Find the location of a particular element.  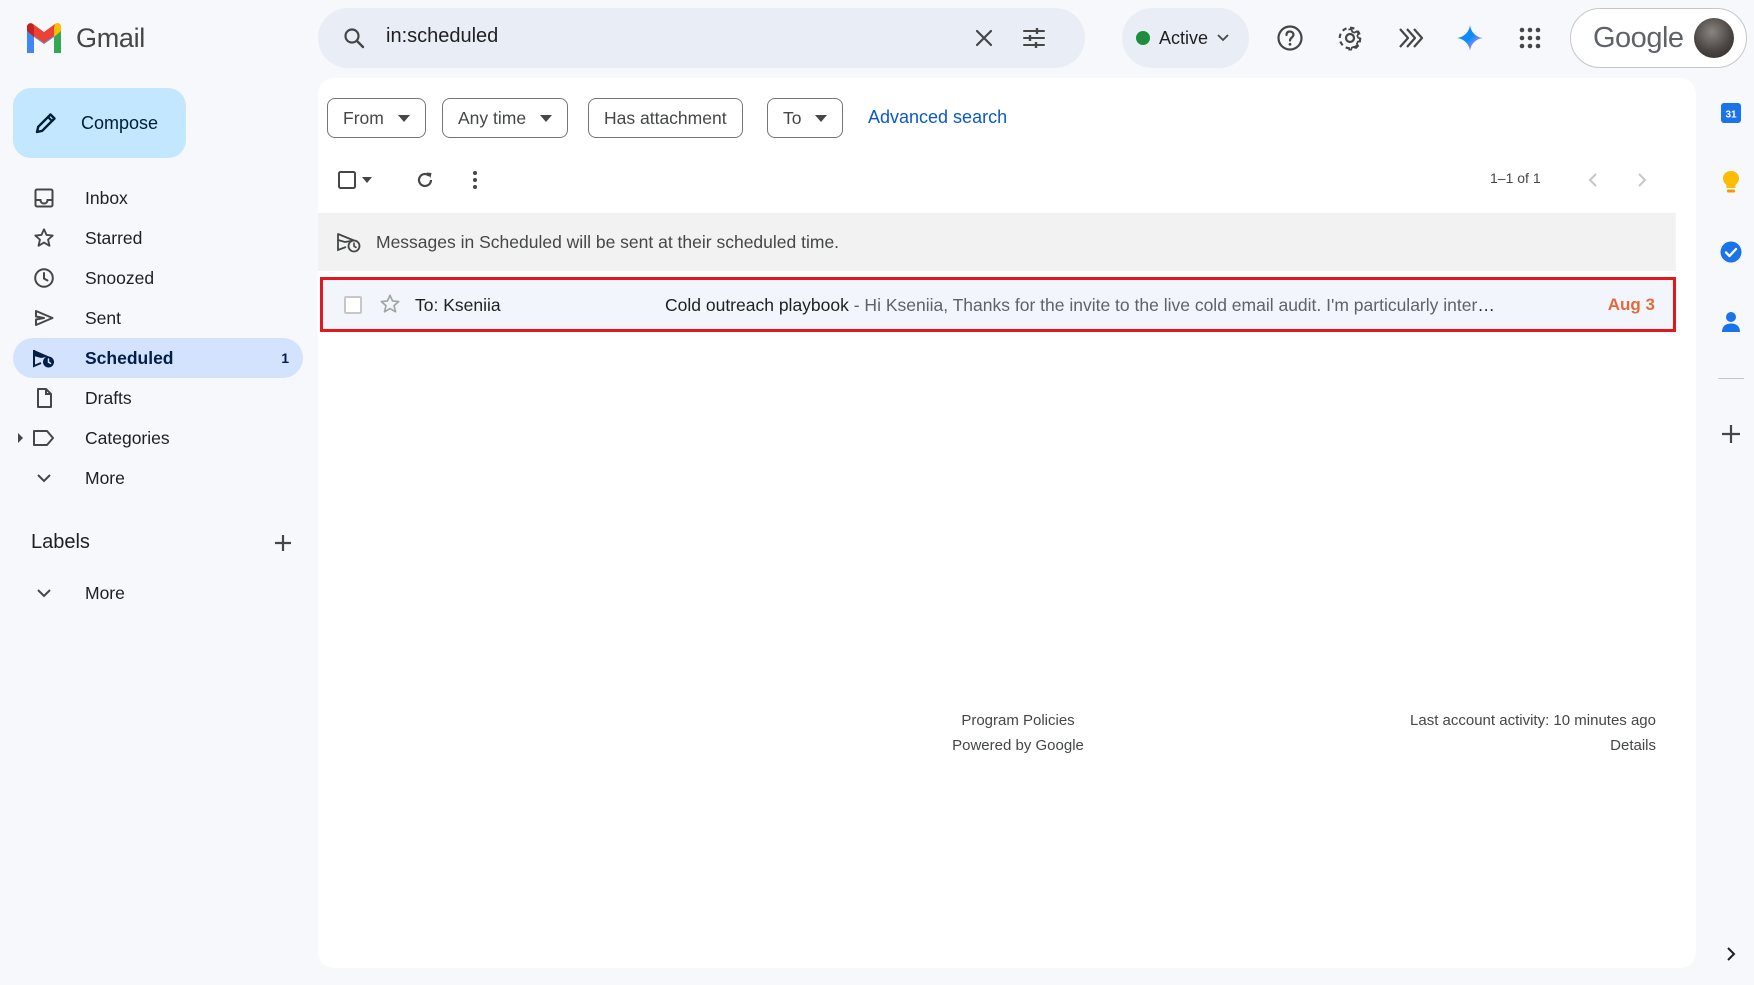

active-status-dot is located at coordinates (1143, 38).